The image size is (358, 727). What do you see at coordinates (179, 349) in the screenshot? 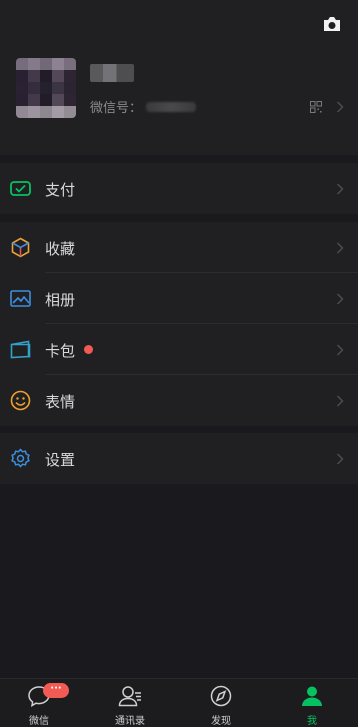
I see `menu-item-cards: 卡包` at bounding box center [179, 349].